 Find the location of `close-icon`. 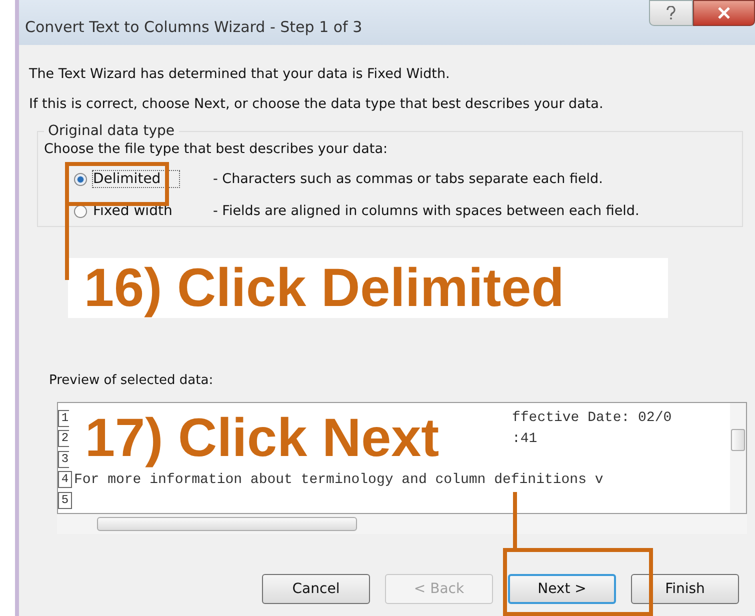

close-icon is located at coordinates (724, 13).